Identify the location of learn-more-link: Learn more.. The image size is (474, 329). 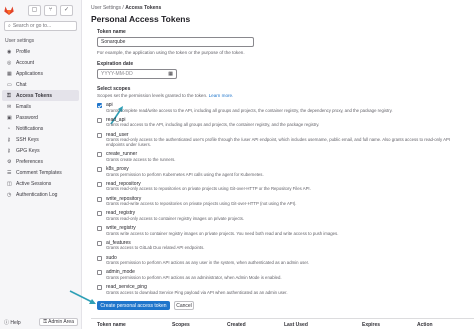
(221, 95).